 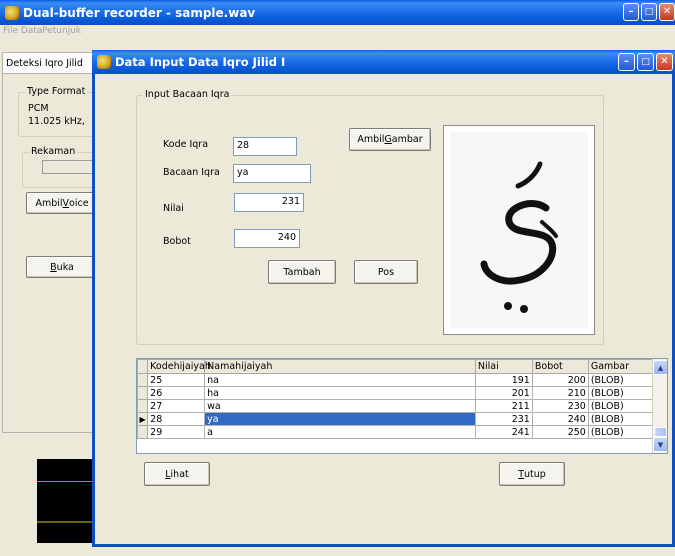 What do you see at coordinates (139, 12) in the screenshot?
I see `main-window-title: Dual-buffer recorder - sample.wav` at bounding box center [139, 12].